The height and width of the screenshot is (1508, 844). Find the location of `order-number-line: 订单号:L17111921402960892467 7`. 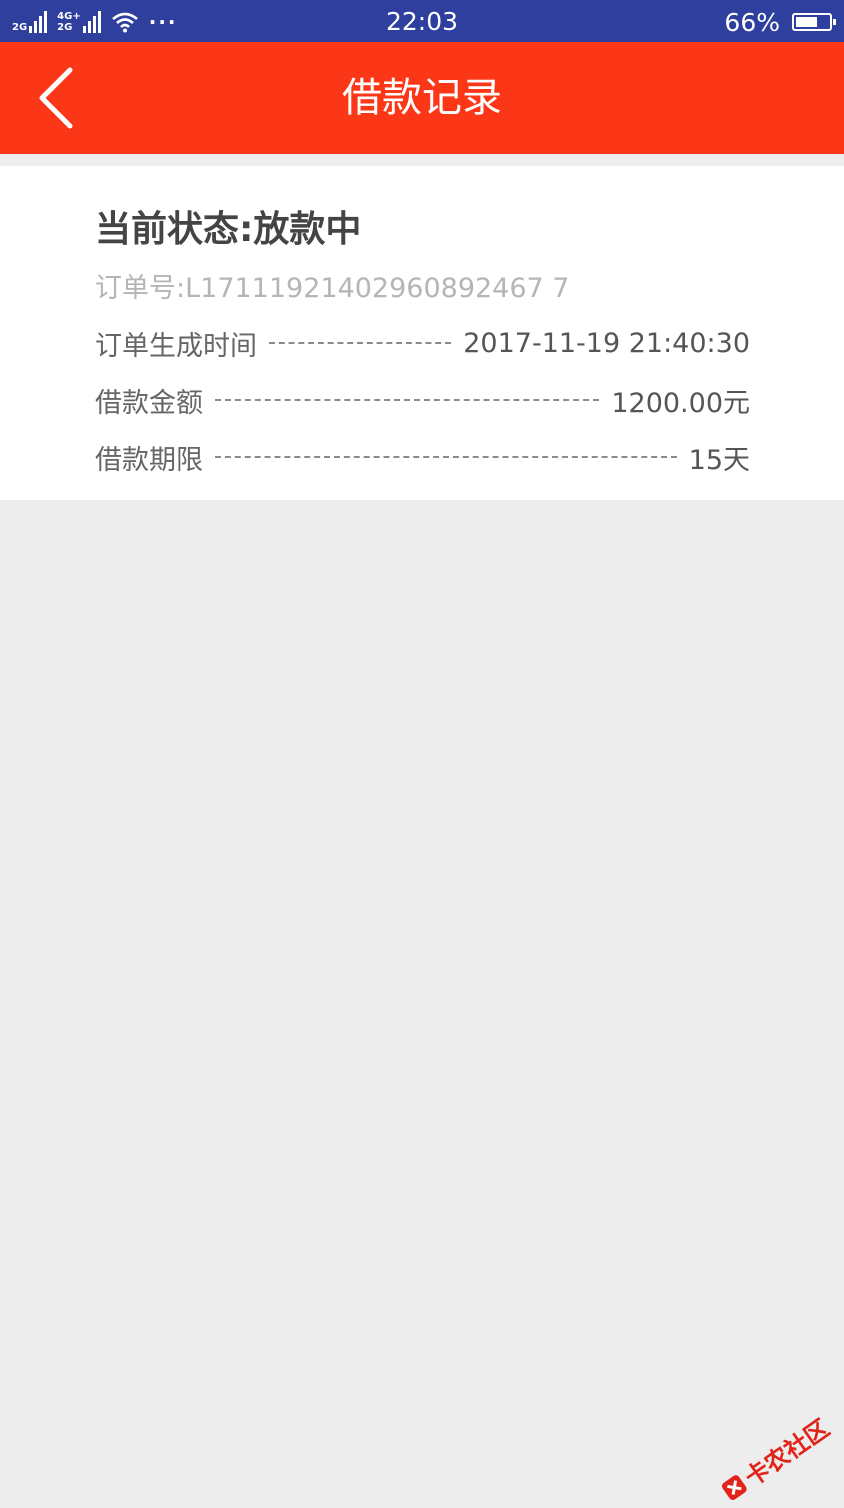

order-number-line: 订单号:L17111921402960892467 7 is located at coordinates (332, 285).